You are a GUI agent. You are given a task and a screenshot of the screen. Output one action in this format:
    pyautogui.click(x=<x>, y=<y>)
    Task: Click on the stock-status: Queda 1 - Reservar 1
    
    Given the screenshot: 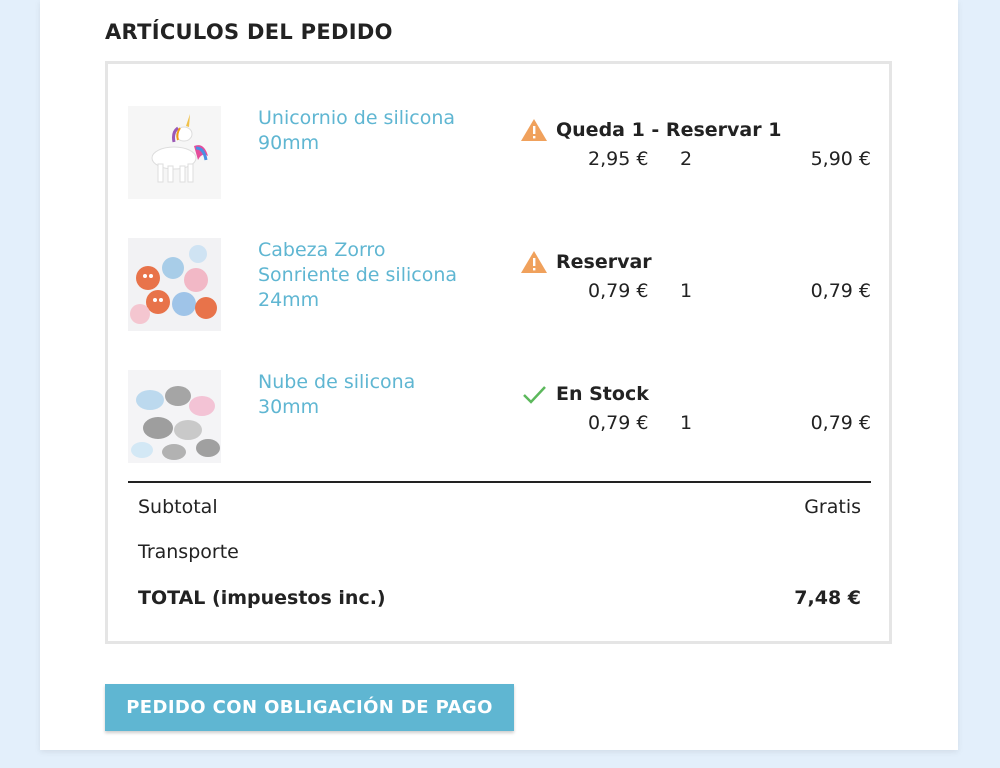 What is the action you would take?
    pyautogui.click(x=650, y=130)
    